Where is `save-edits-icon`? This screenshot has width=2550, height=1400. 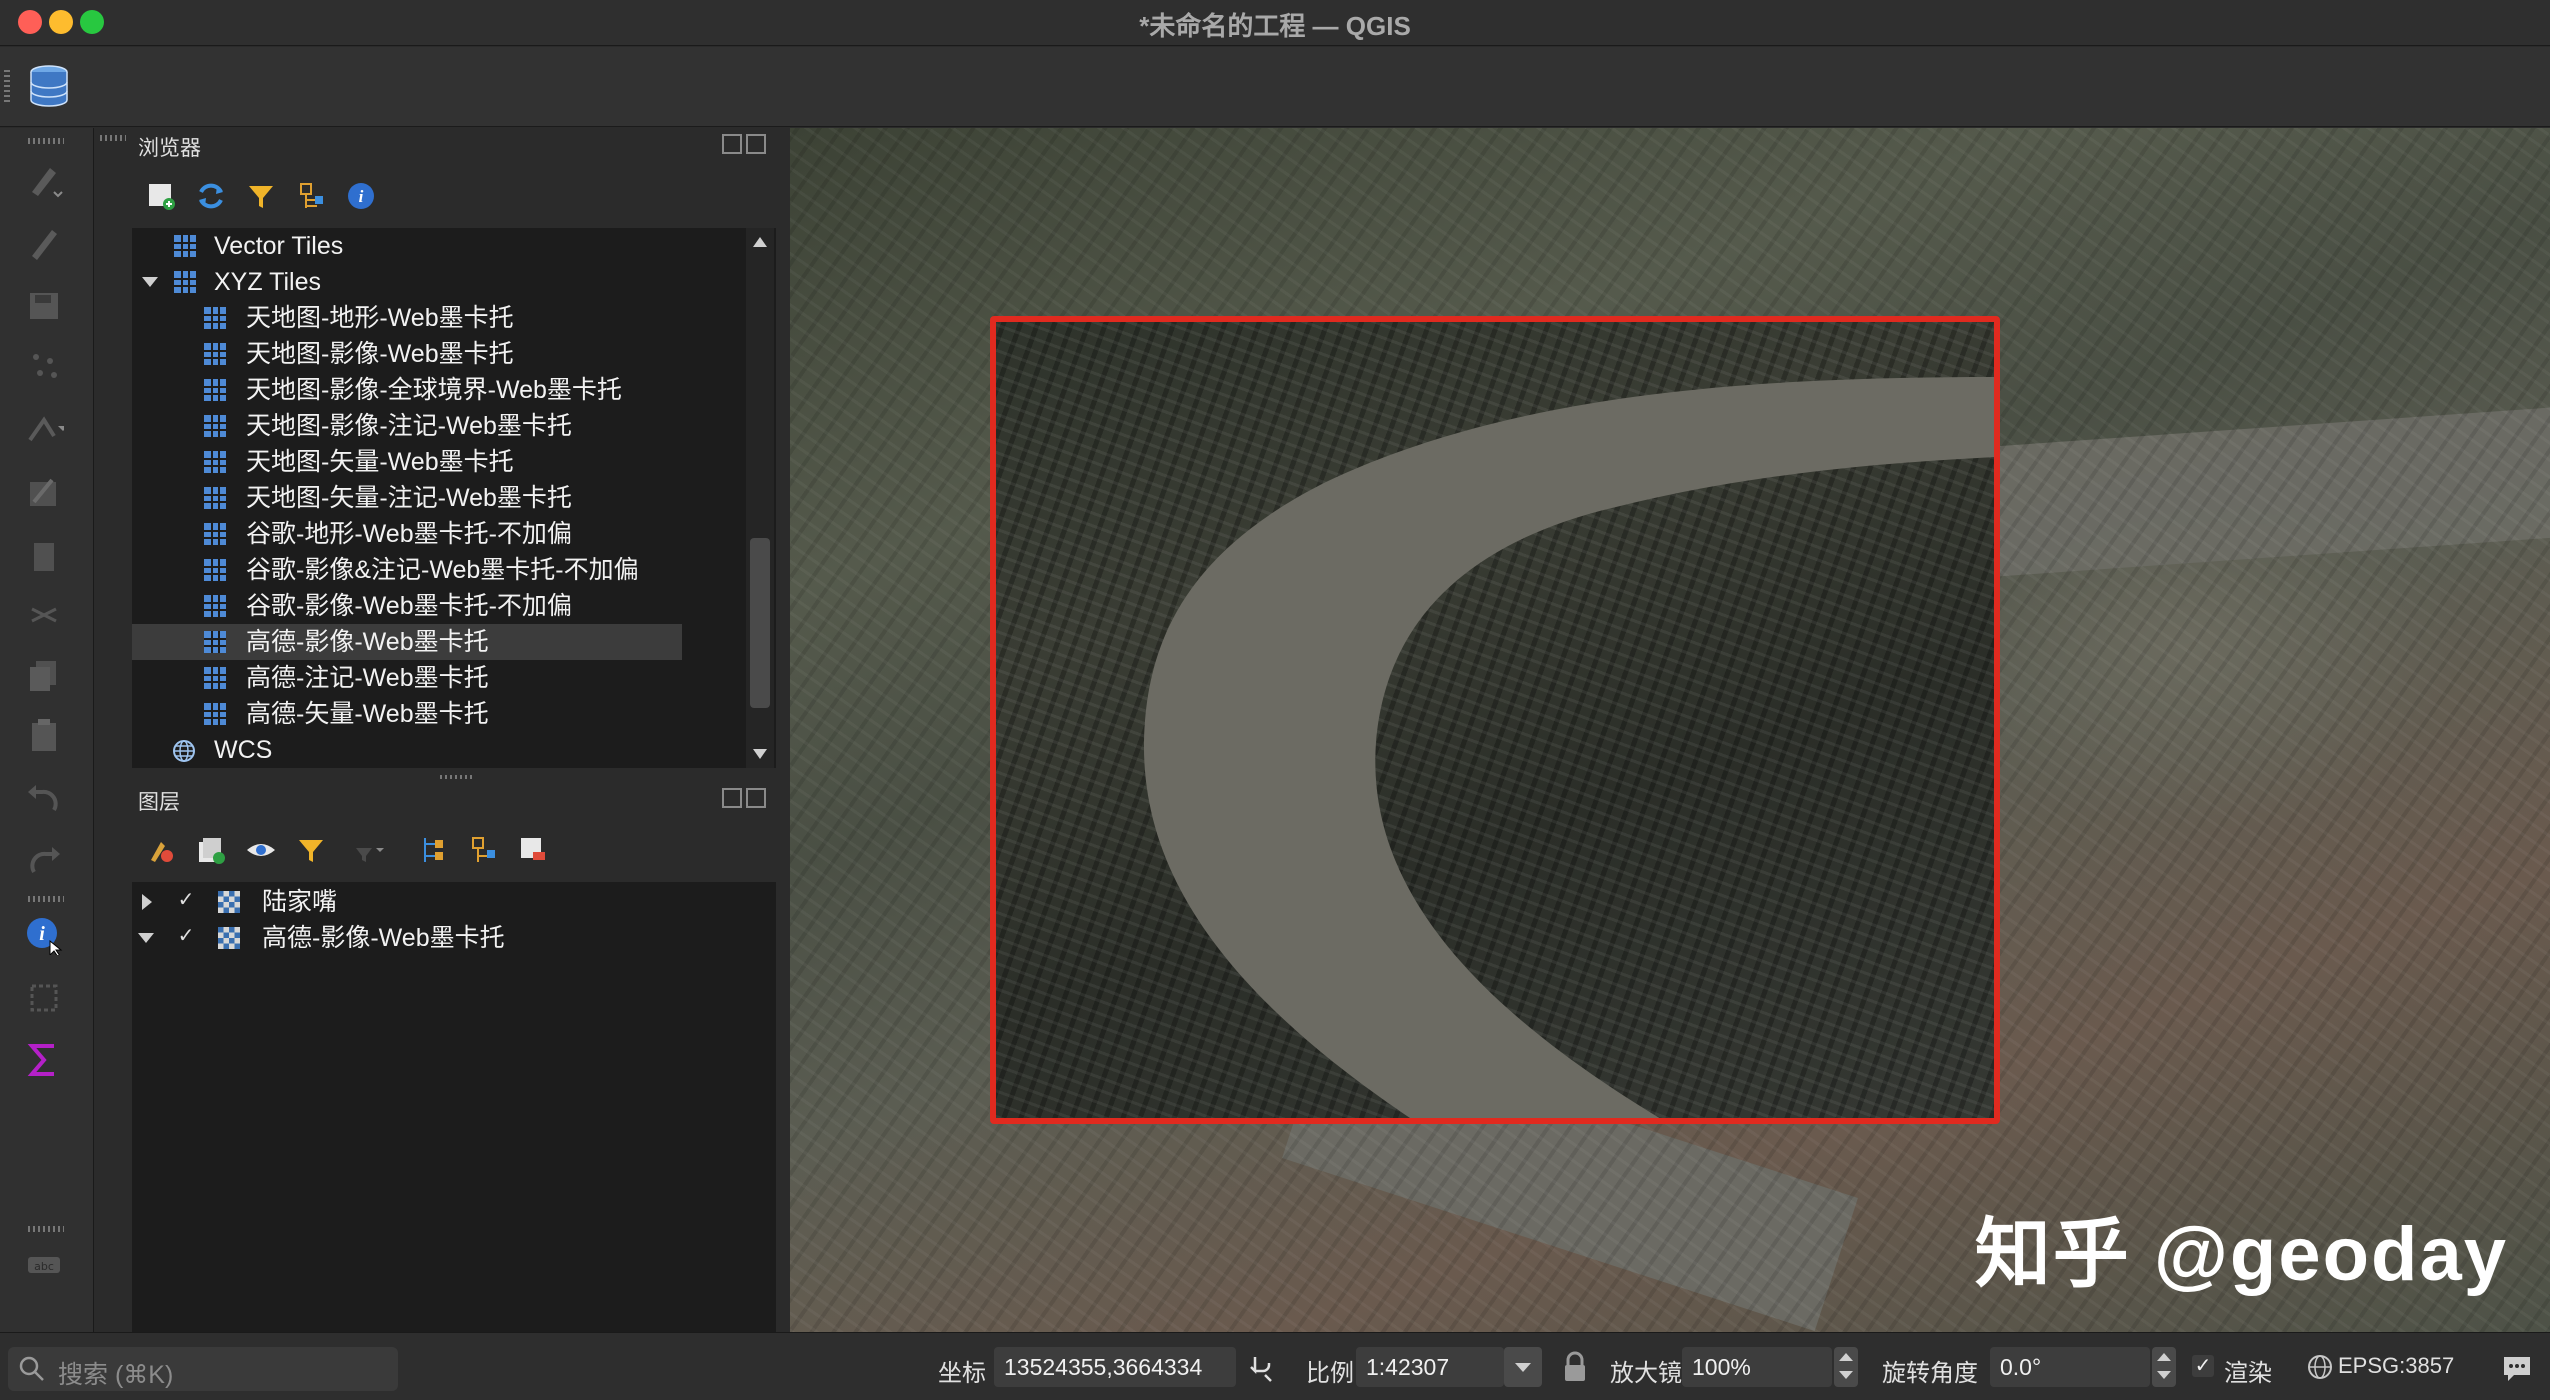
save-edits-icon is located at coordinates (44, 305).